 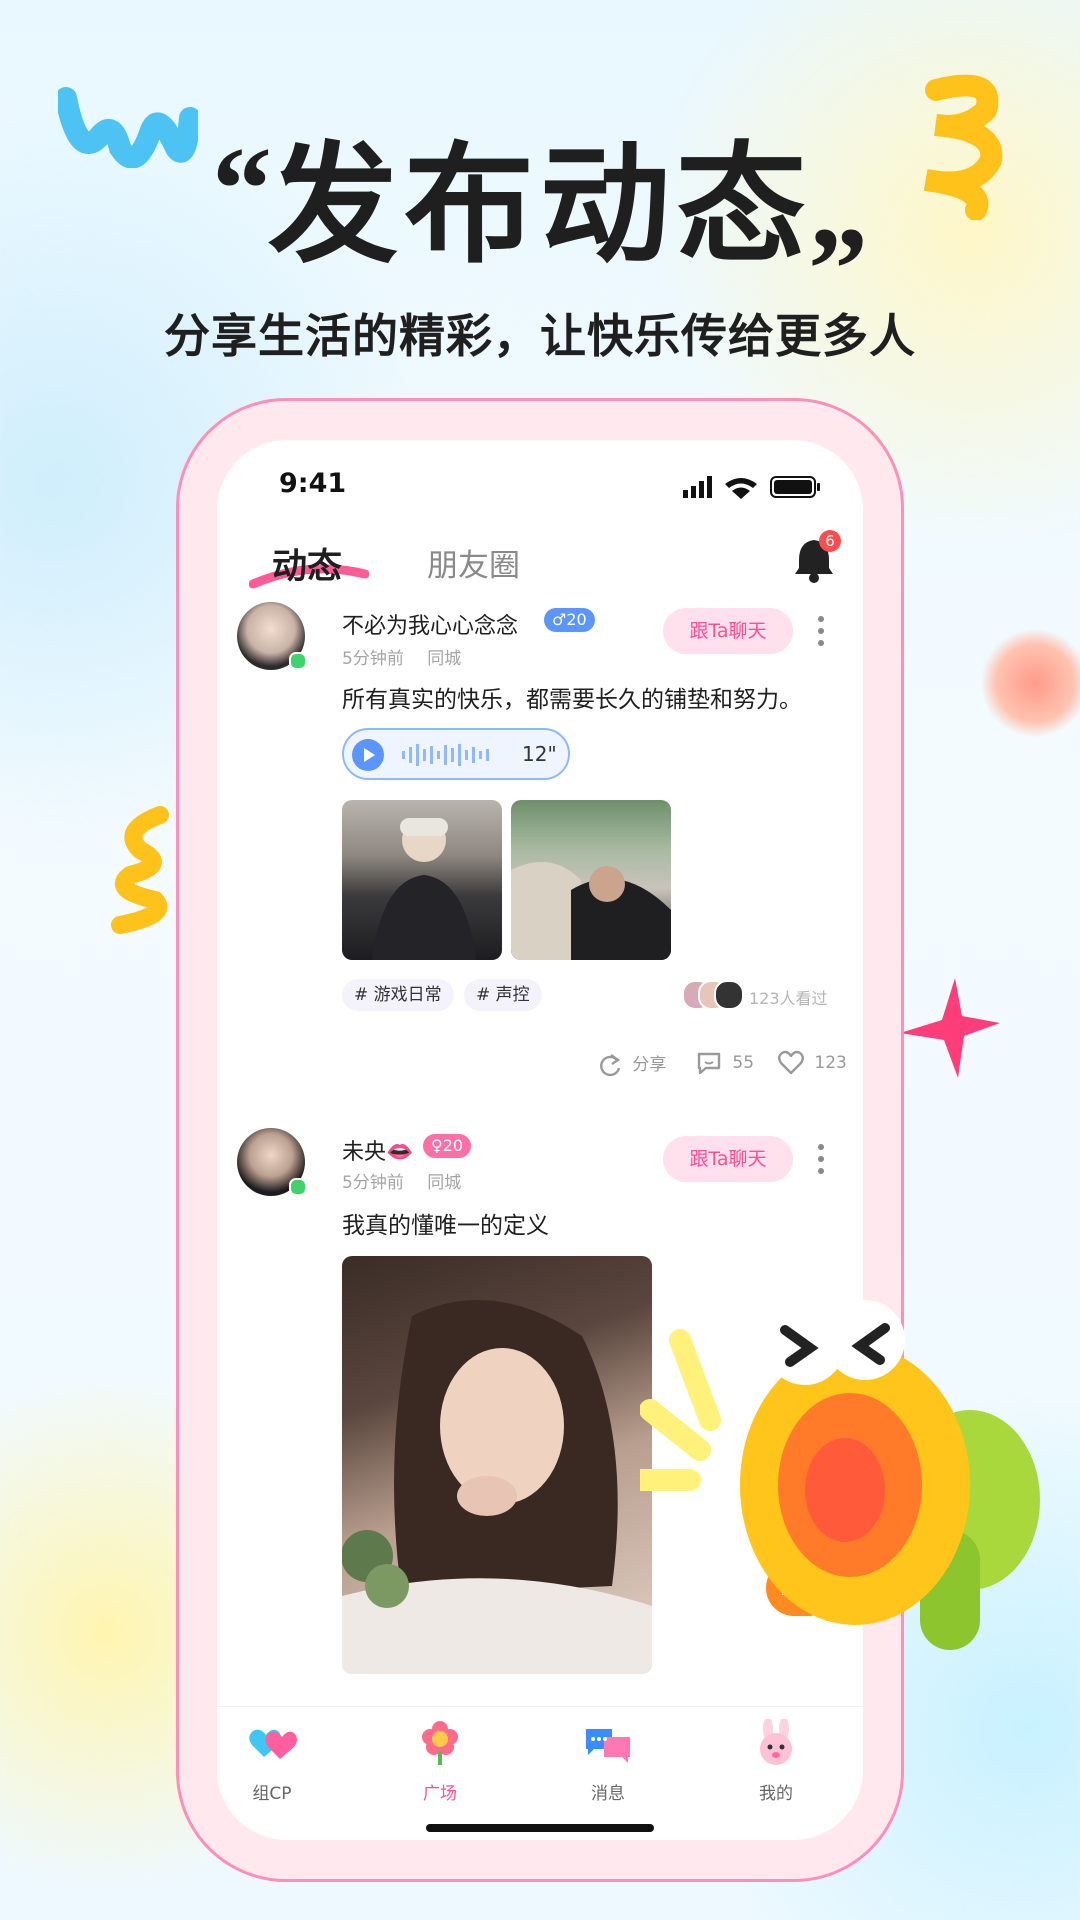 I want to click on voice-duration: 12", so click(x=539, y=754).